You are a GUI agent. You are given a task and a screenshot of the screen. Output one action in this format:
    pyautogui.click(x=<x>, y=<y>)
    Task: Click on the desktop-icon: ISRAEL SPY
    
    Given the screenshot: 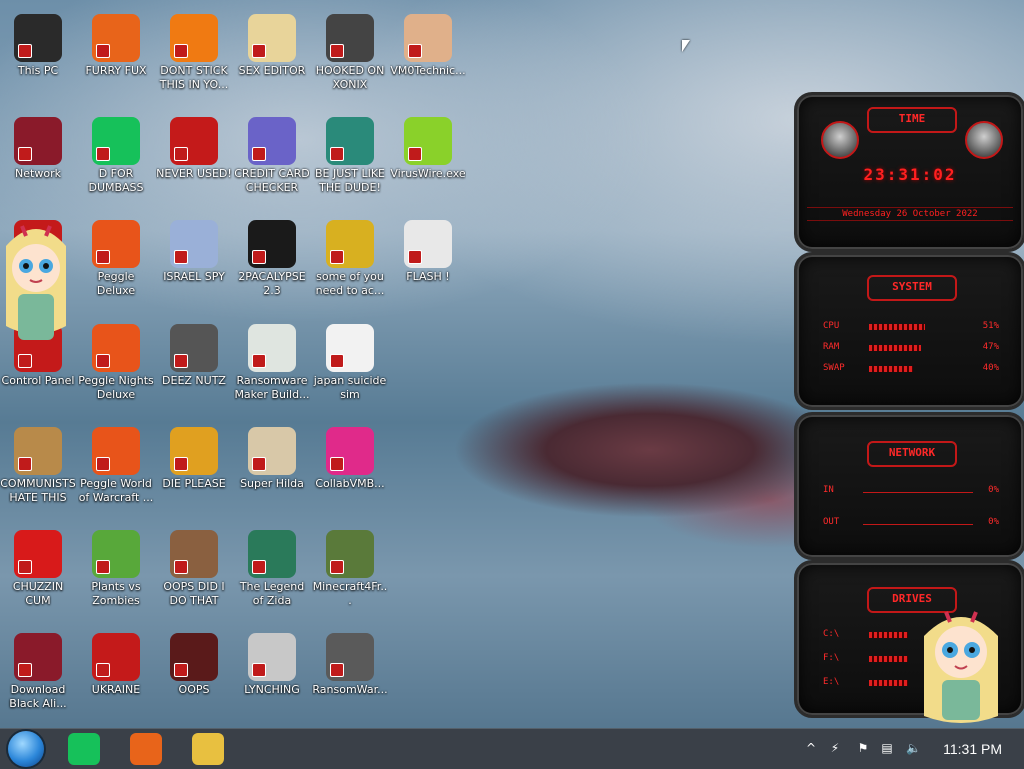 What is the action you would take?
    pyautogui.click(x=194, y=262)
    